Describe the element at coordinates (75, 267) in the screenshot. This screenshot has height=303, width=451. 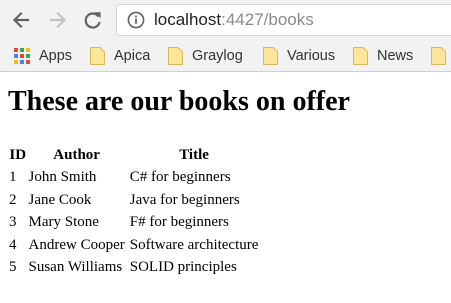
I see `cell-author: Susan Williams` at that location.